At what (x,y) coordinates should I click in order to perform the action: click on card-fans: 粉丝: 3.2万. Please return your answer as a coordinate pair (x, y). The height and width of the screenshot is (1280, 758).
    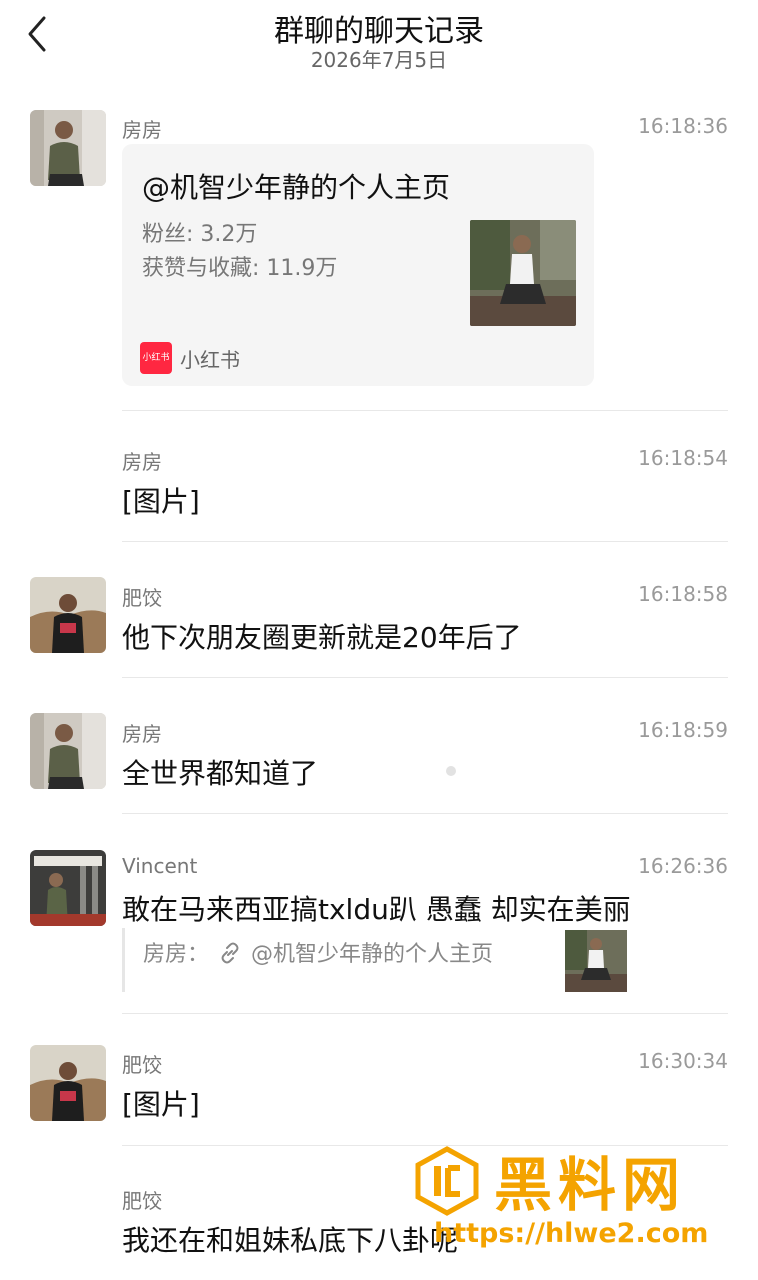
    Looking at the image, I should click on (200, 234).